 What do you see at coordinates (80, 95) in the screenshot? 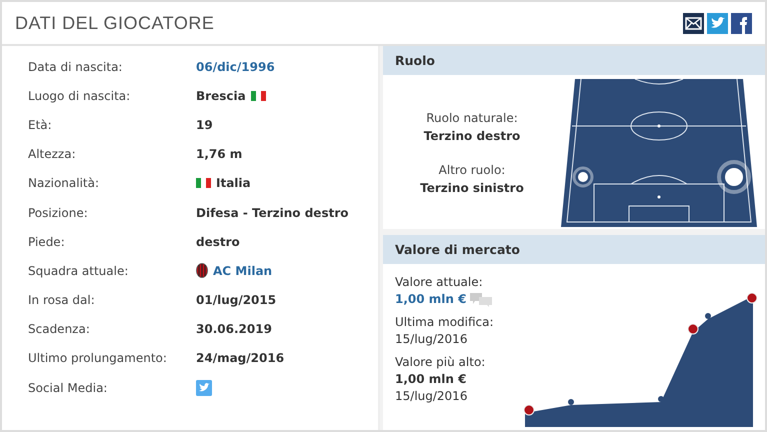
I see `field-label: Luogo di nascita:` at bounding box center [80, 95].